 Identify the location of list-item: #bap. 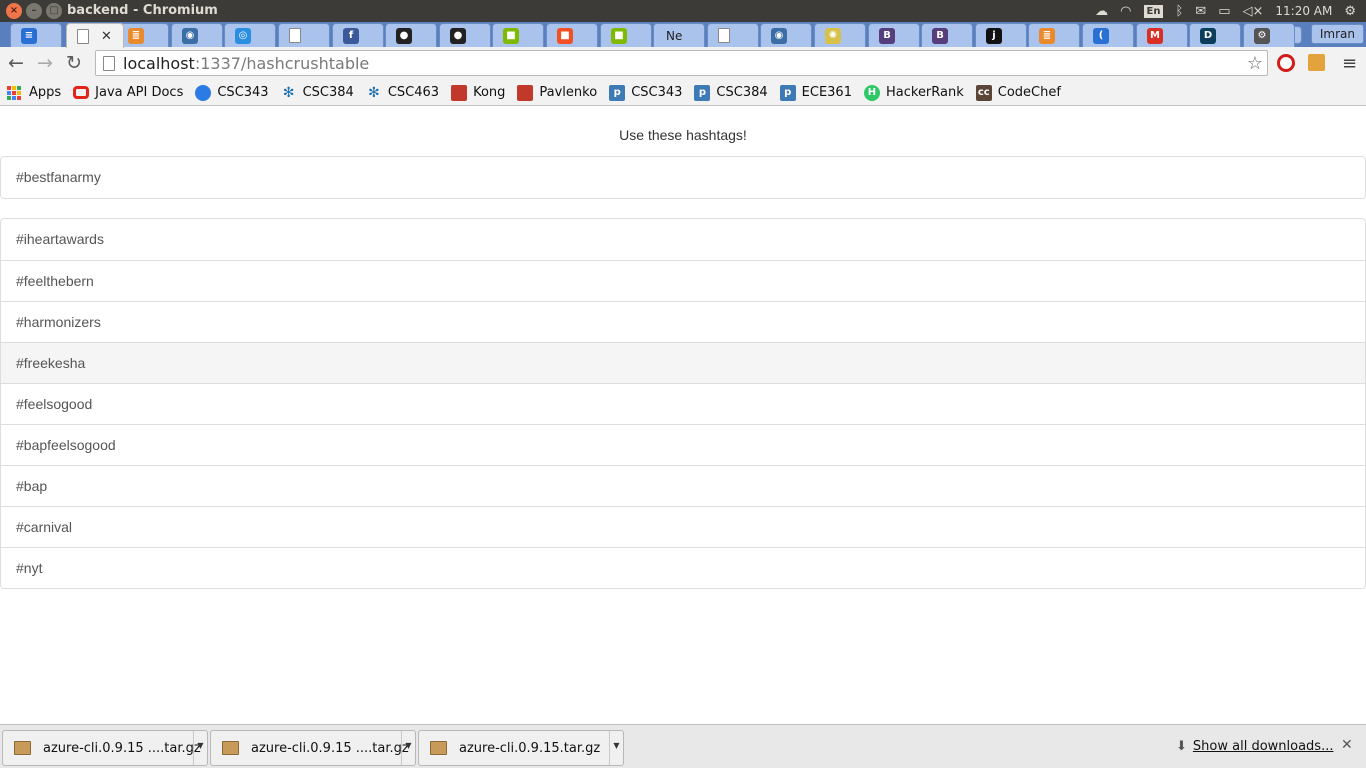
(683, 485).